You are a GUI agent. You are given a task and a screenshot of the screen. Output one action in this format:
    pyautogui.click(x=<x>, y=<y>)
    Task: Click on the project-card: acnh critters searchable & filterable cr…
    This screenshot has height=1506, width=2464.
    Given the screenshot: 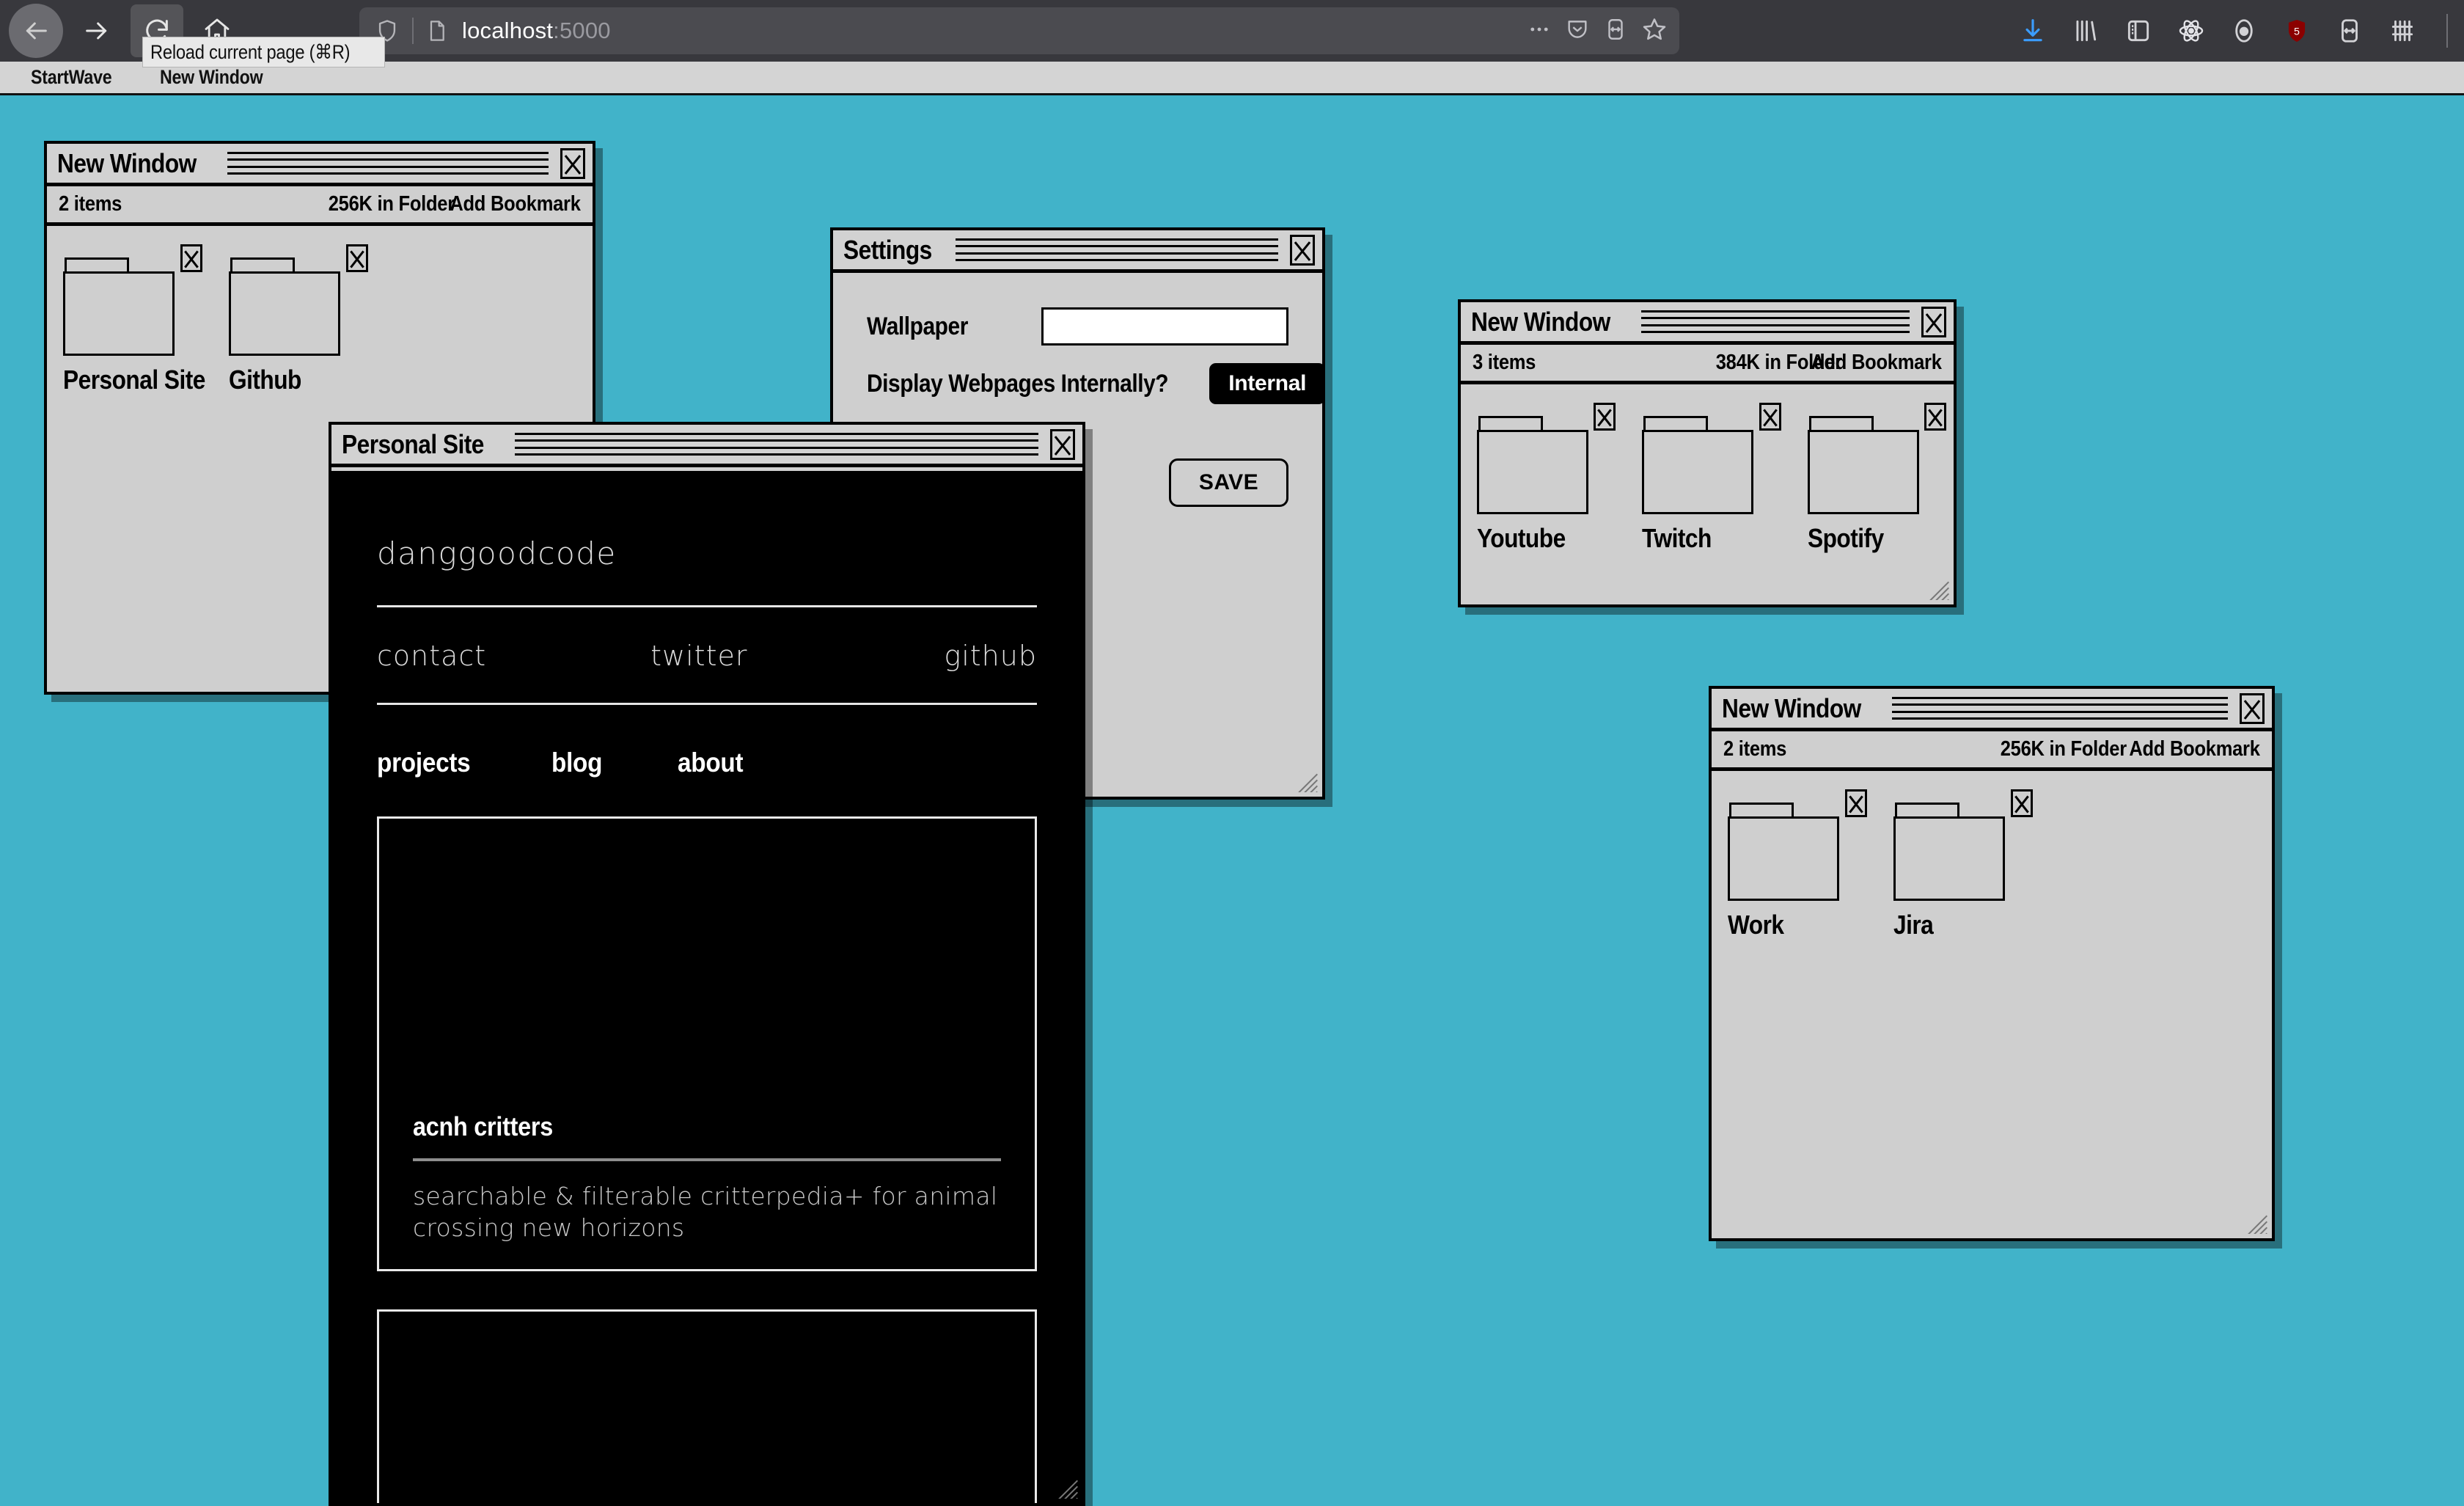 What is the action you would take?
    pyautogui.click(x=707, y=1043)
    